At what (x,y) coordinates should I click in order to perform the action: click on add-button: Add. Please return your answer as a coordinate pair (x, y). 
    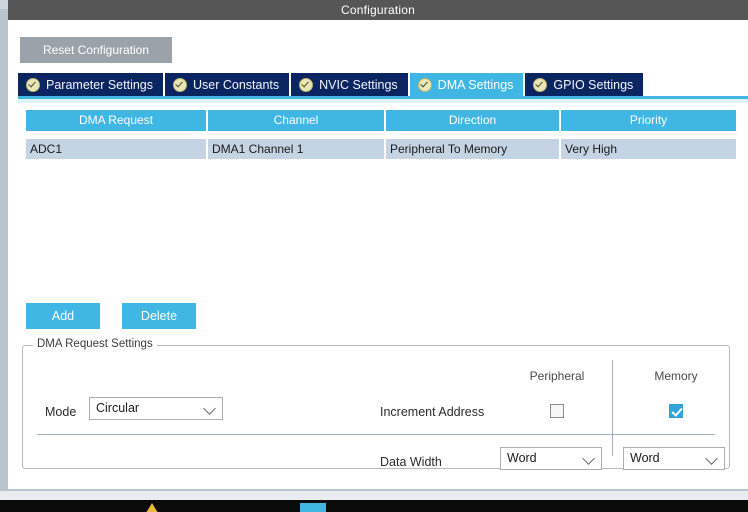
    Looking at the image, I should click on (63, 316).